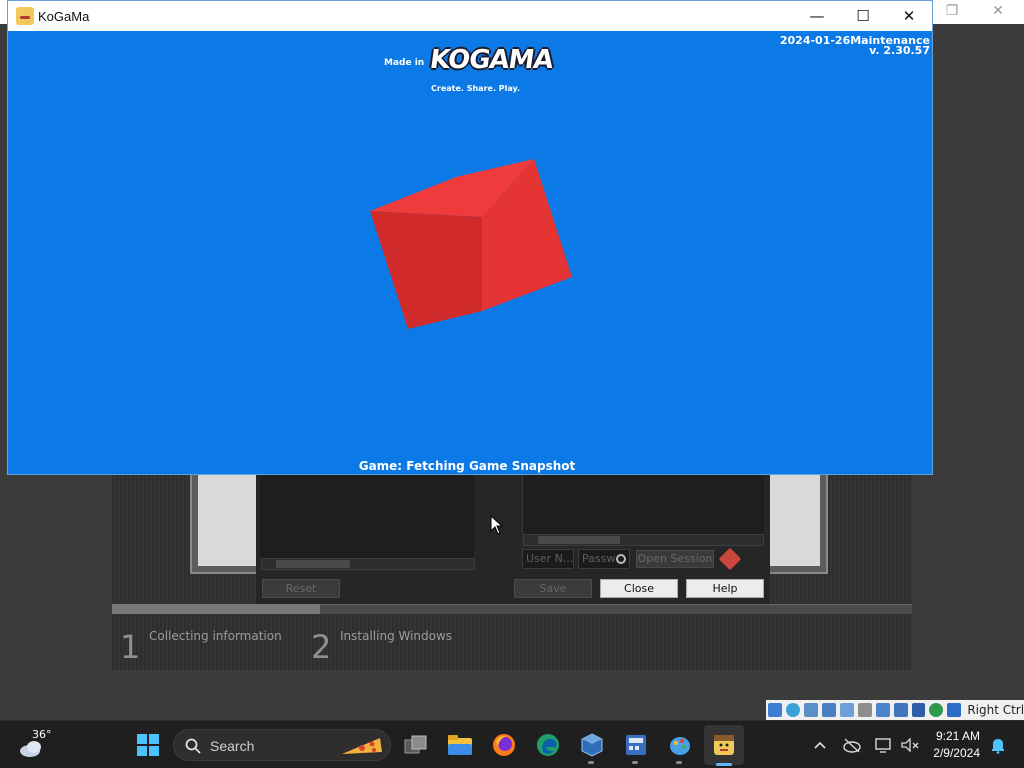 This screenshot has width=1024, height=768. I want to click on vbox-status-bar: Right Ctrl, so click(895, 710).